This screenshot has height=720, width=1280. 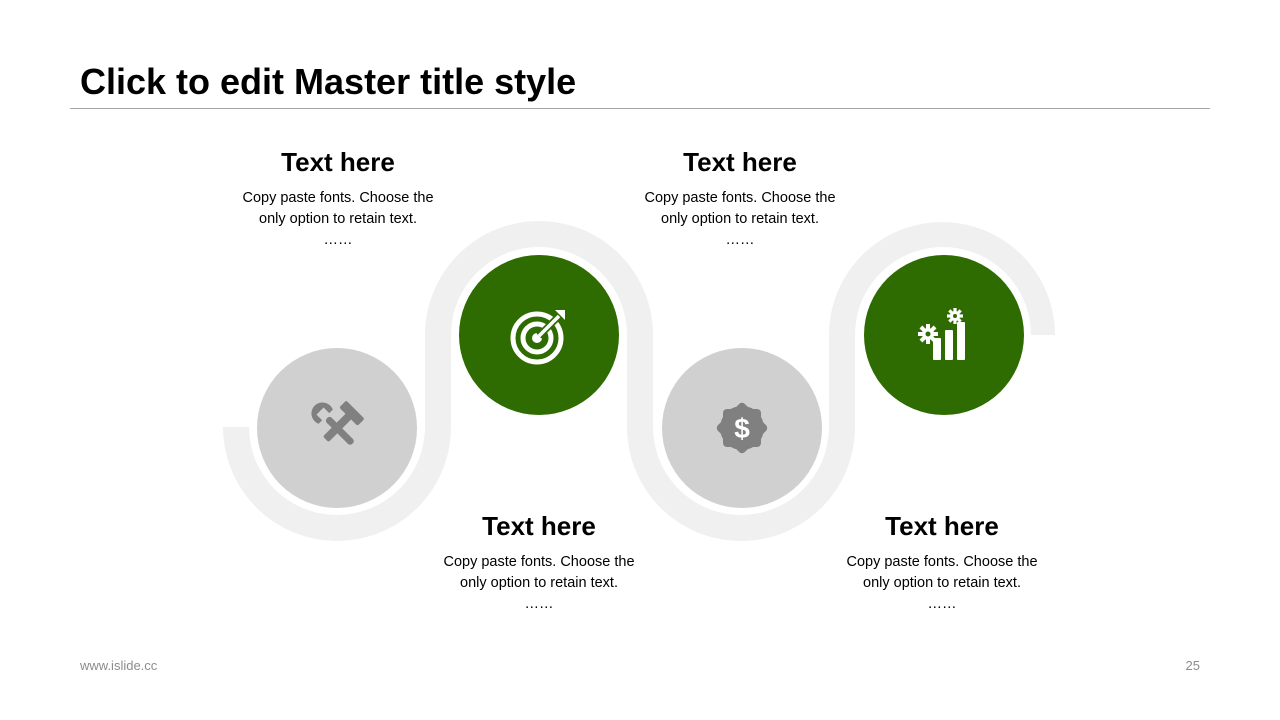 What do you see at coordinates (338, 162) in the screenshot?
I see `step-1-heading: Text here` at bounding box center [338, 162].